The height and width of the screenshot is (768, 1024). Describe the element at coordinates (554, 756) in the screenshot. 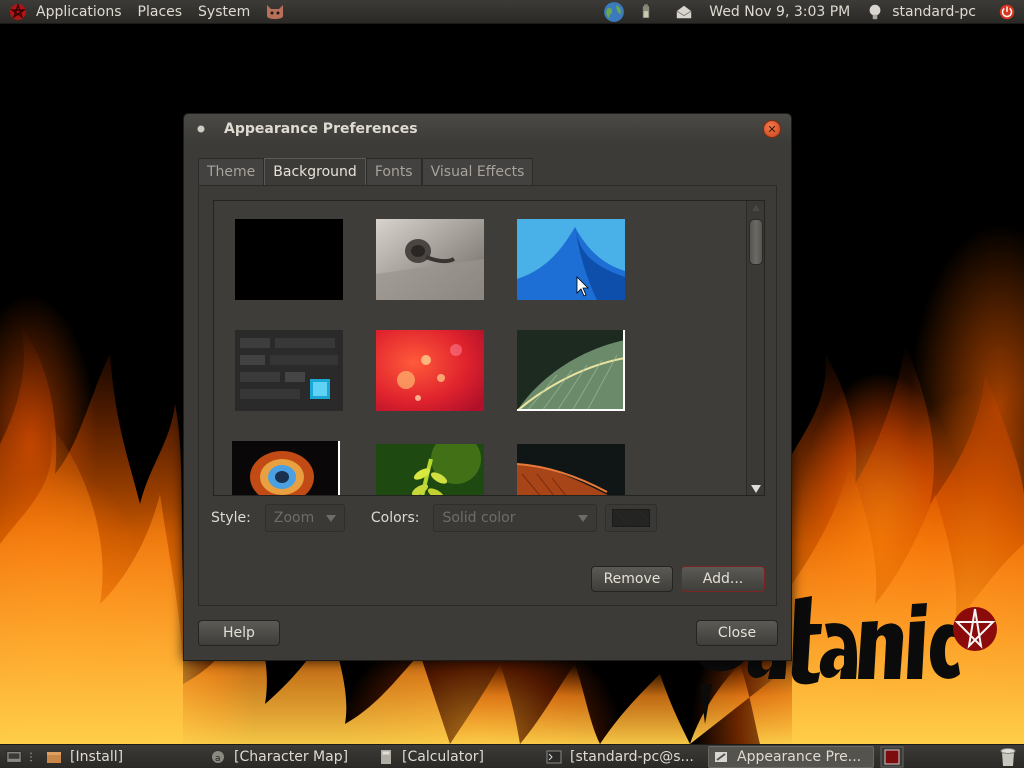

I see `terminal-icon` at that location.